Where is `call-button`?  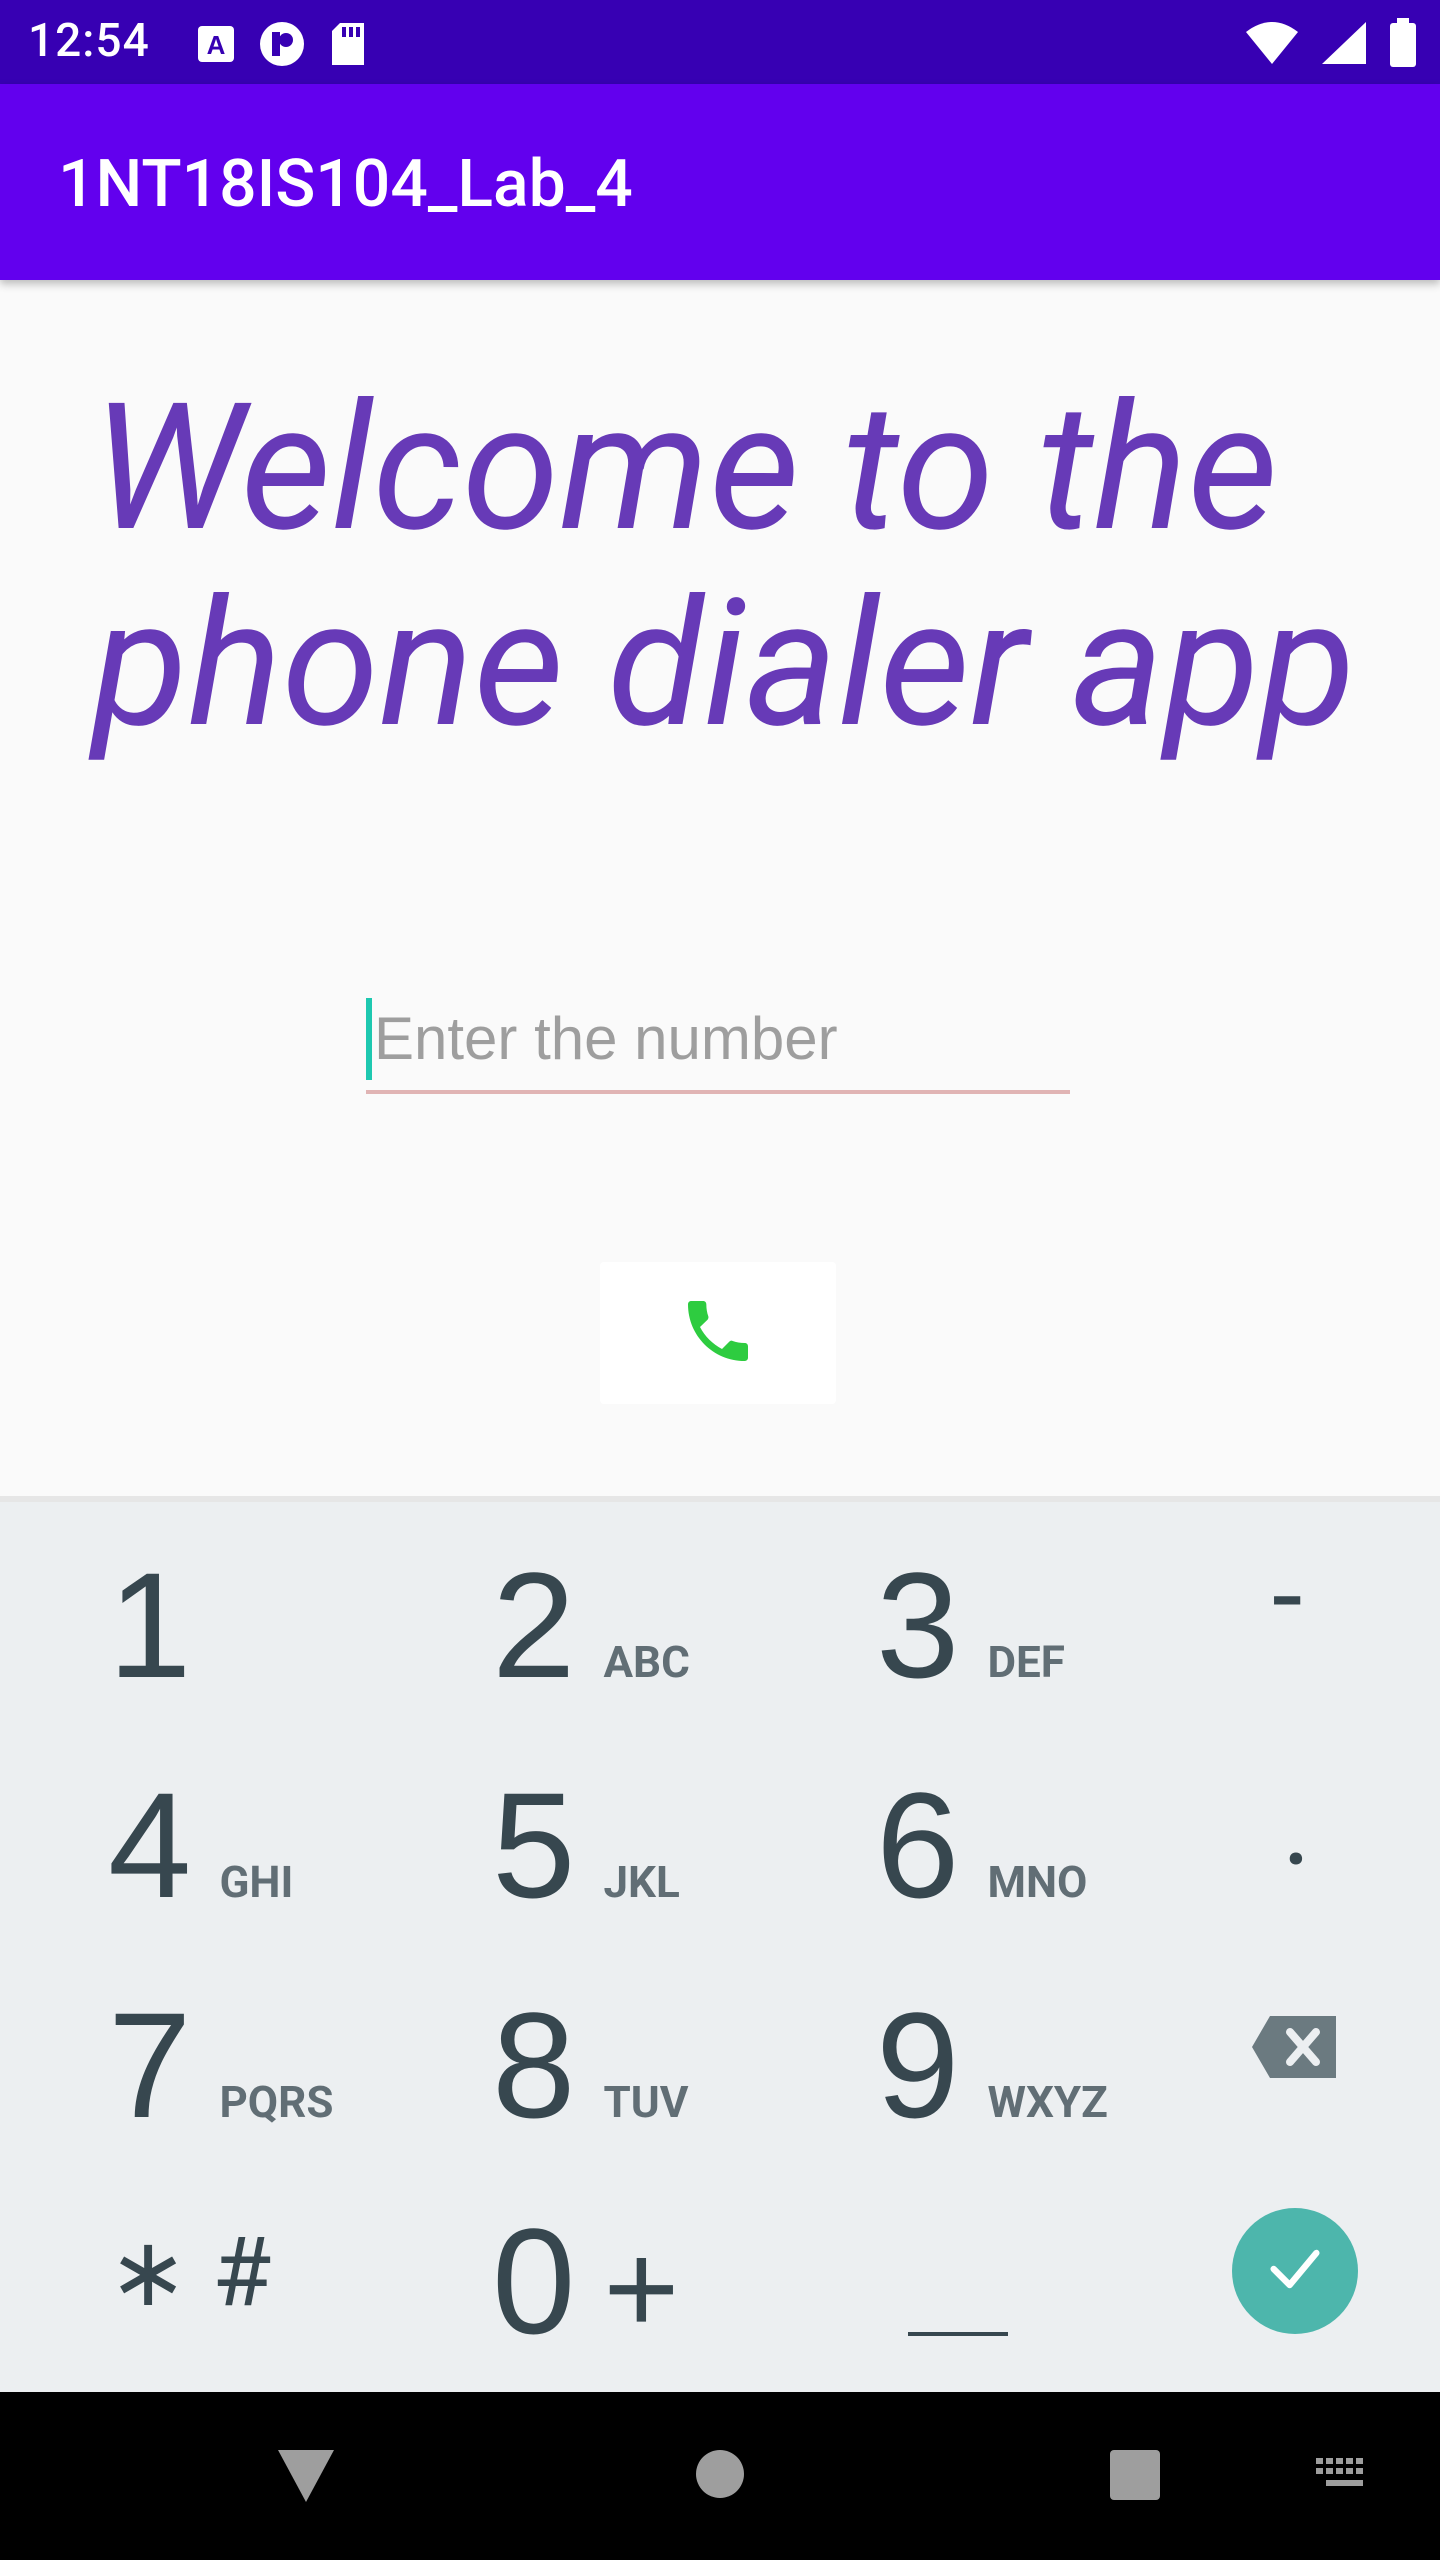 call-button is located at coordinates (718, 1333).